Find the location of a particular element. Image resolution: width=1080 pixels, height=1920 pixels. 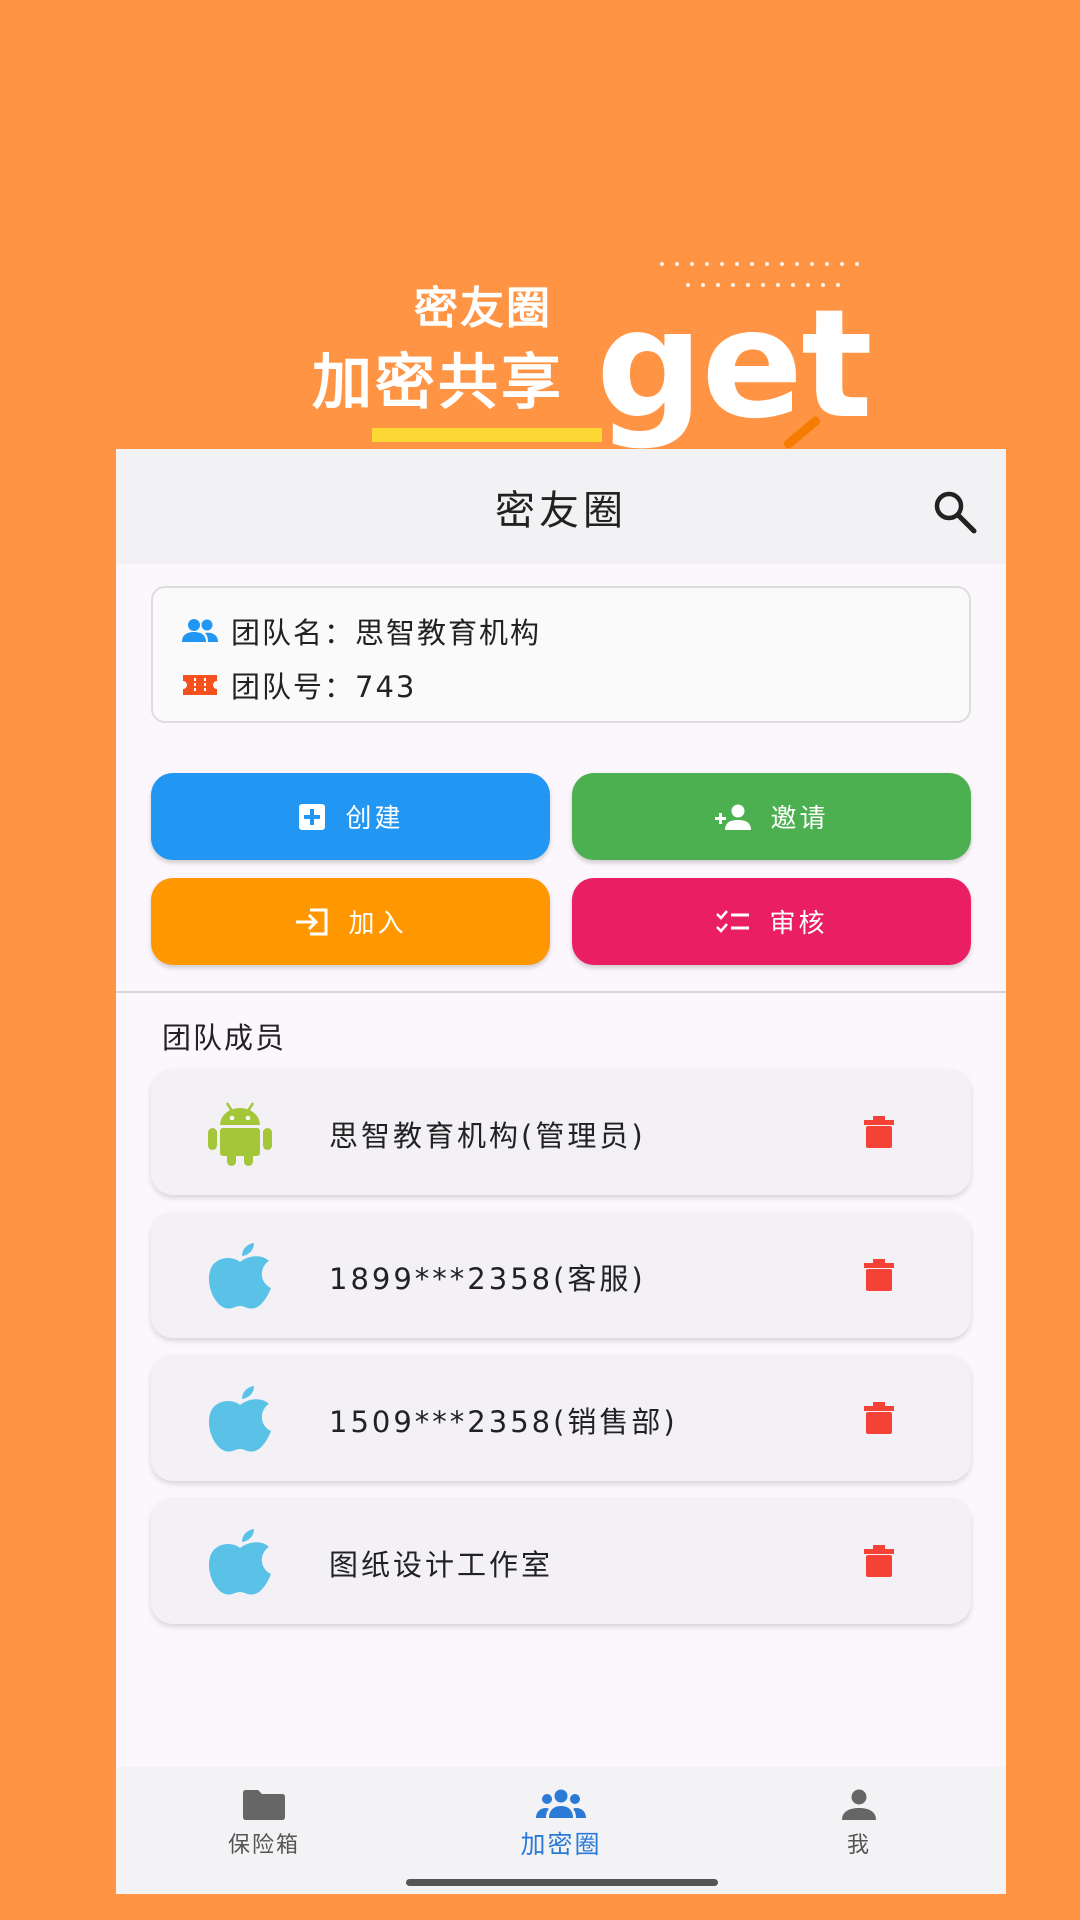

bottom-nav: 保险箱 加密圈 我 is located at coordinates (561, 1830).